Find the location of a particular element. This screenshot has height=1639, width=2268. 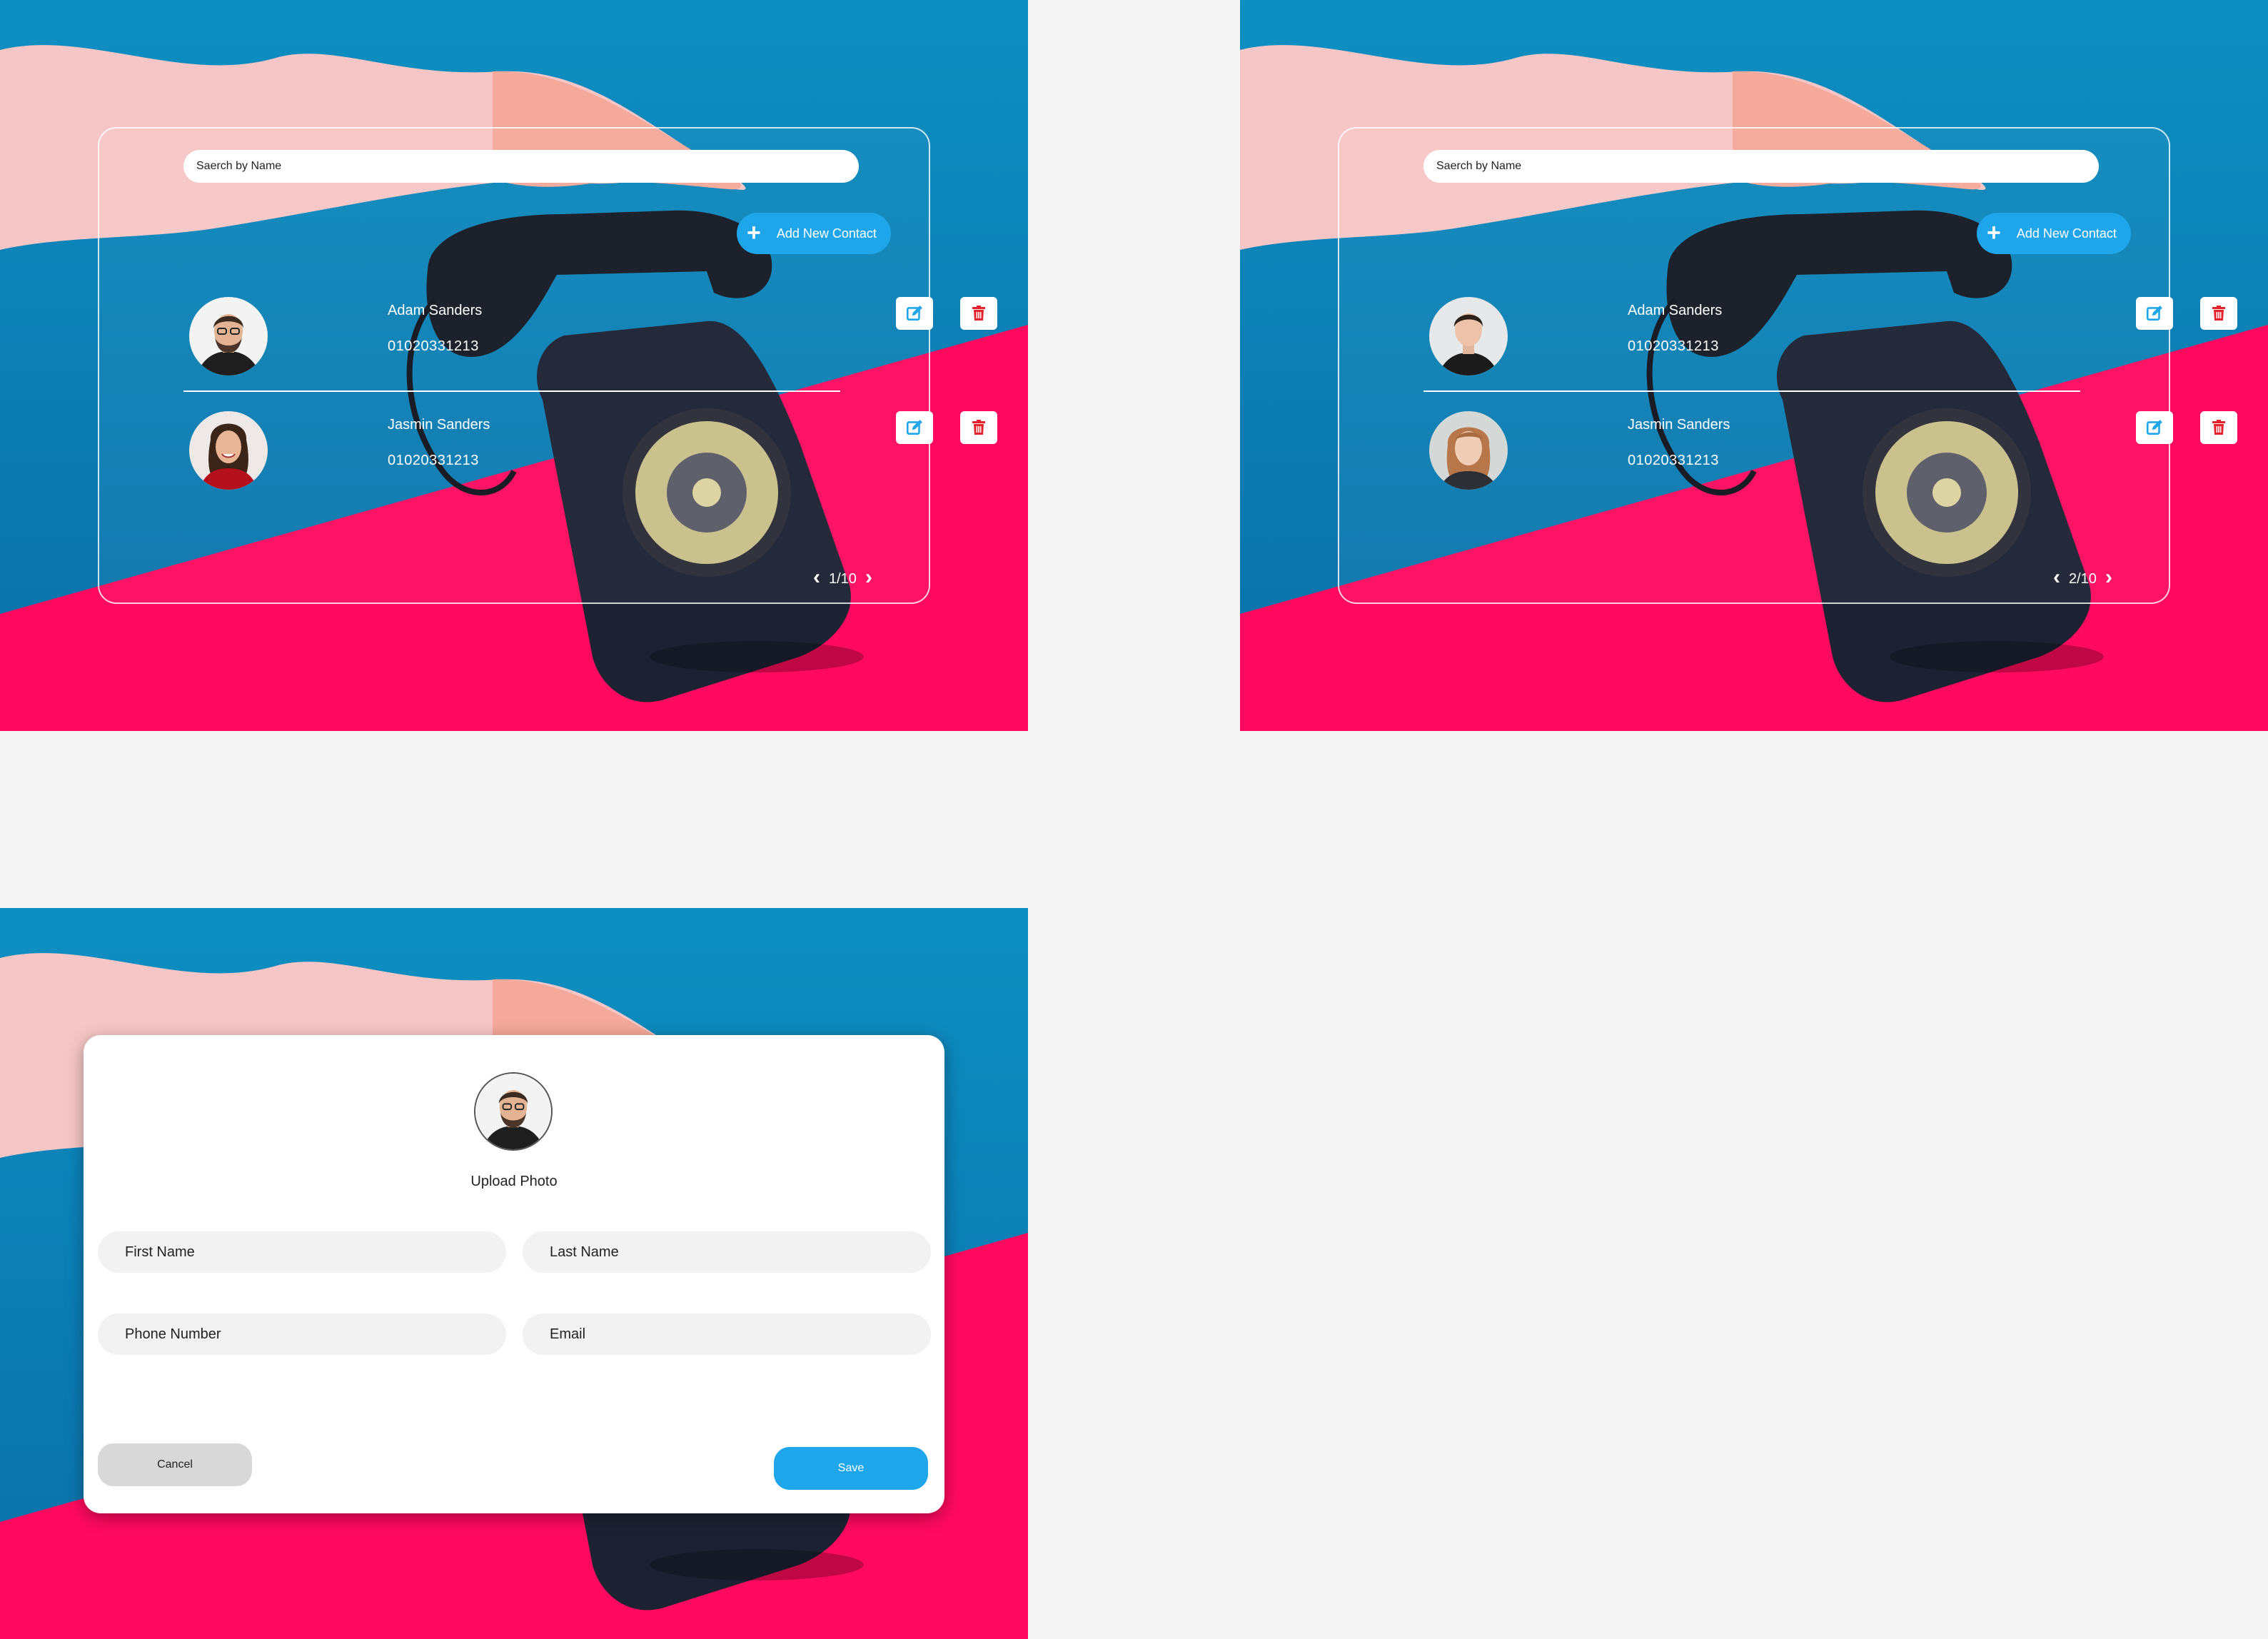

photo-upload-avatar is located at coordinates (513, 1111).